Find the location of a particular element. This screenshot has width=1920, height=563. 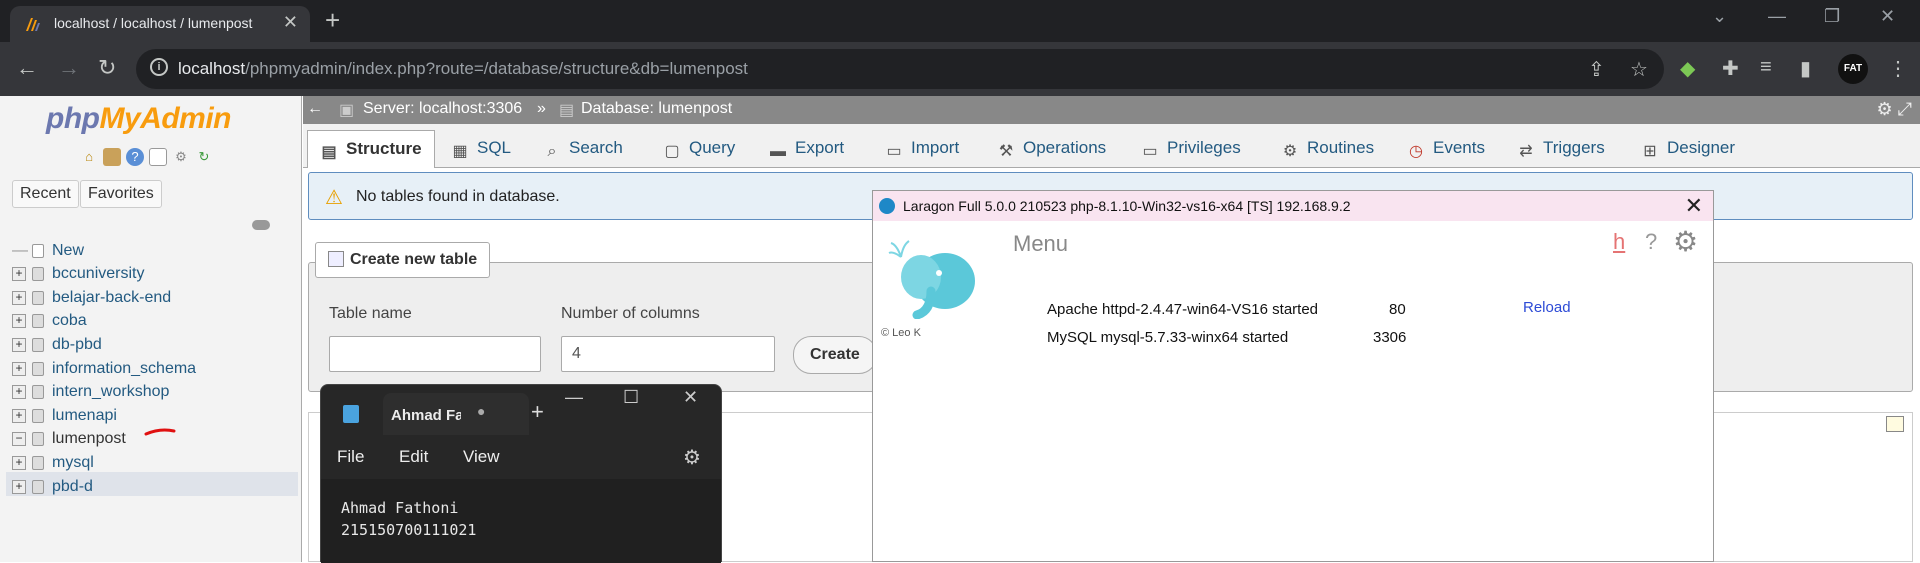

page-note-icon is located at coordinates (1895, 424).